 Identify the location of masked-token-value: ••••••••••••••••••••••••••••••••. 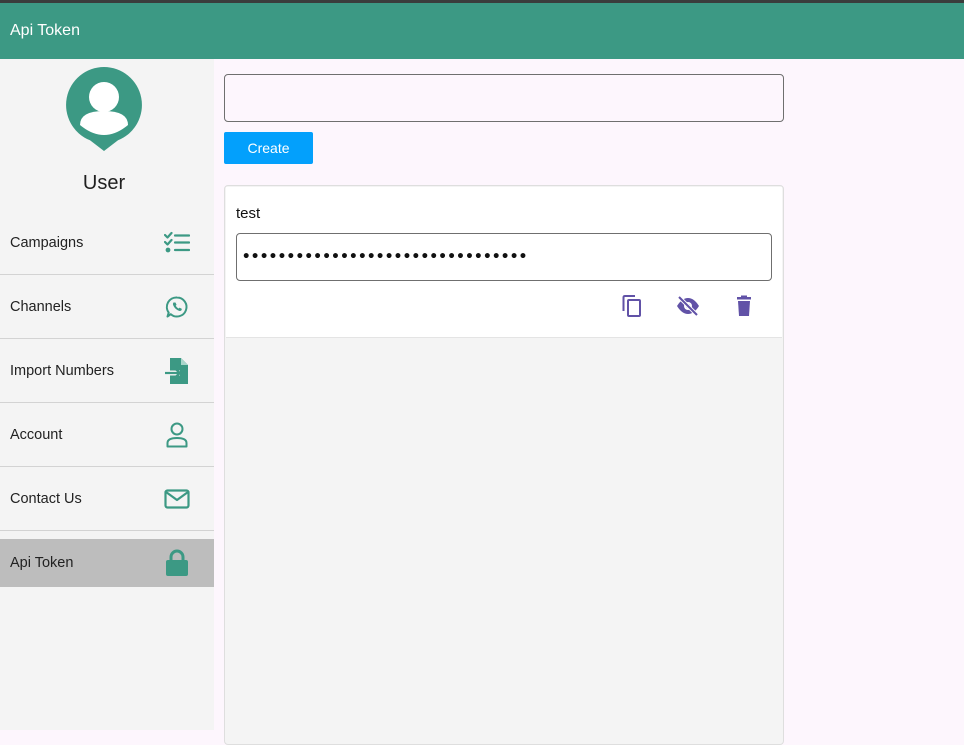
(385, 257).